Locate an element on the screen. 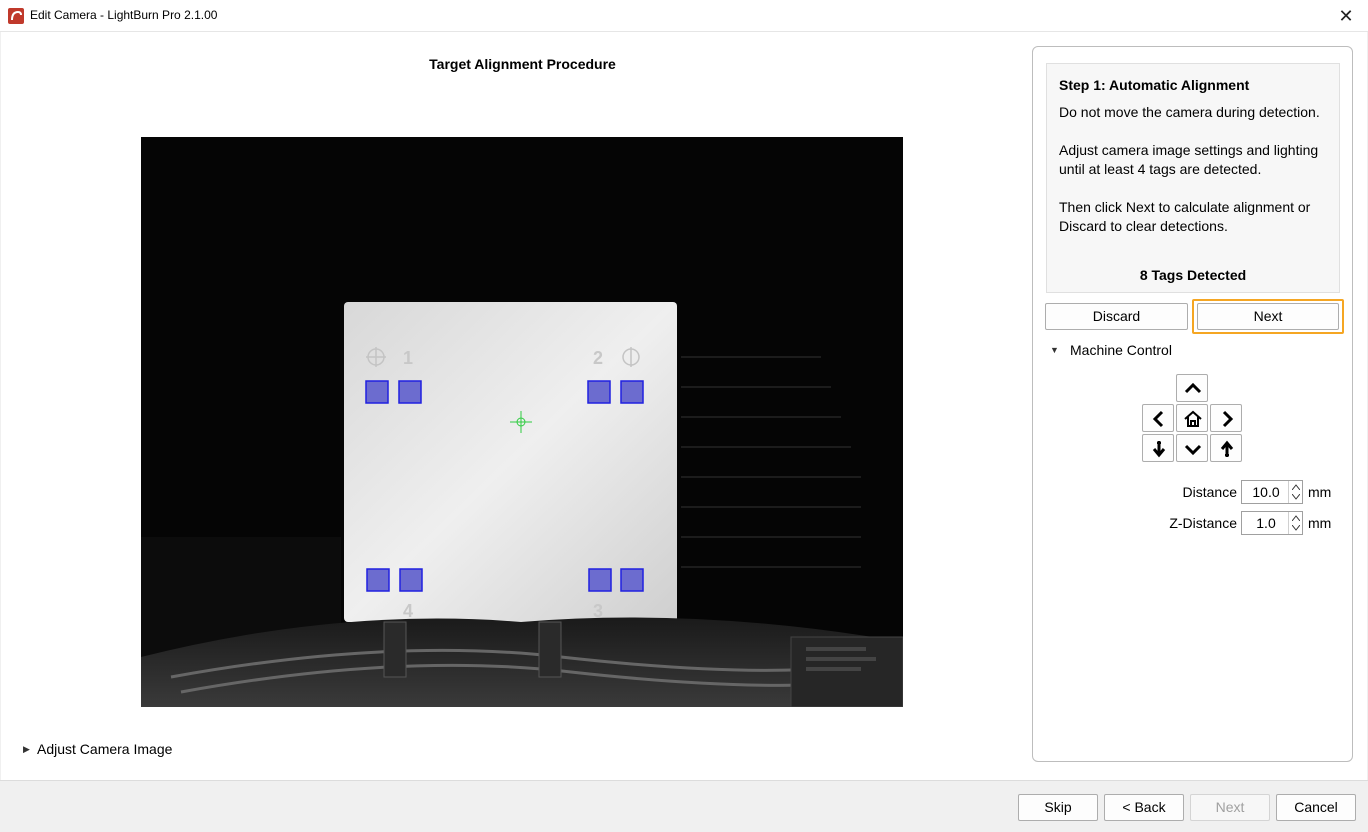  marker-label-1: 1 is located at coordinates (408, 358).